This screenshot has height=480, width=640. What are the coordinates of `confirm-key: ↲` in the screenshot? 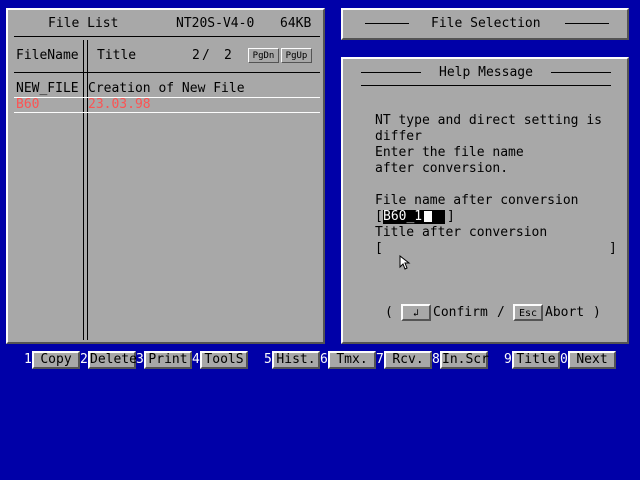 It's located at (416, 312).